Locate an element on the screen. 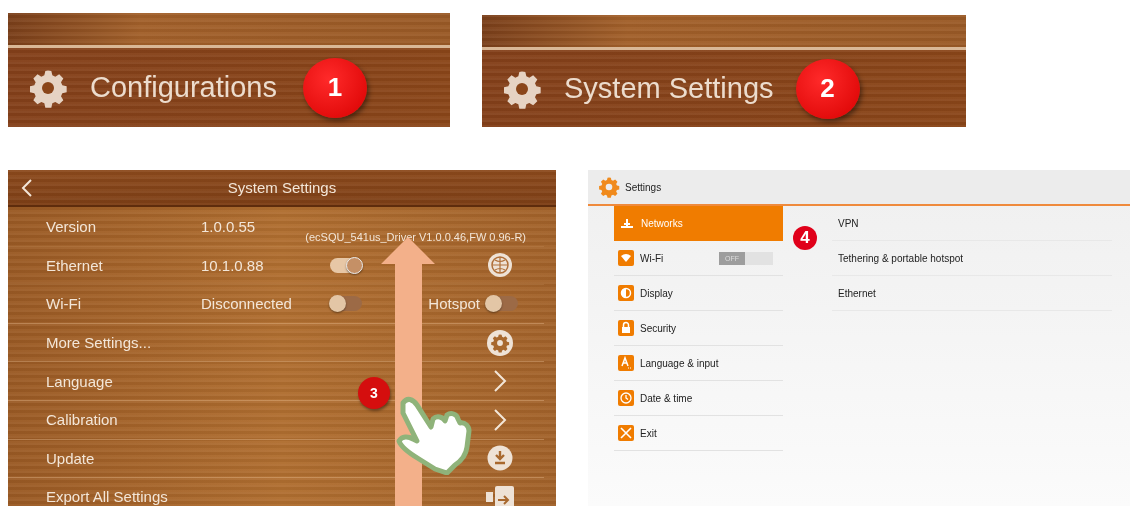 Image resolution: width=1130 pixels, height=506 pixels. setting-value: 1.0.0.55 is located at coordinates (229, 227).